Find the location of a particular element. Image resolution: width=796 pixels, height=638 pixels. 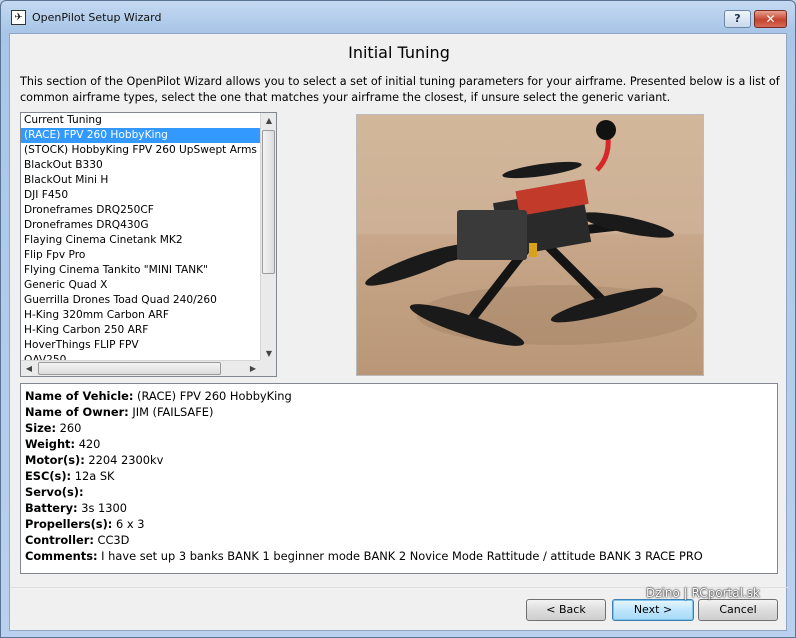

back-button: < Back is located at coordinates (566, 610).